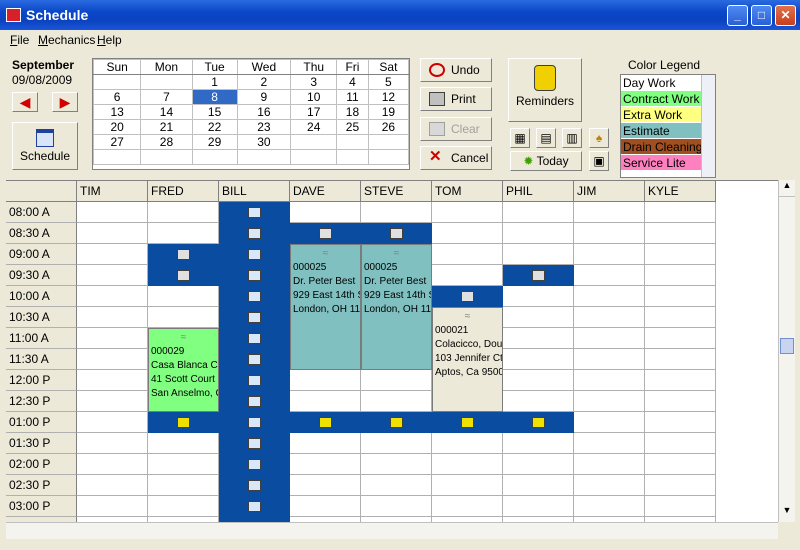  What do you see at coordinates (264, 97) in the screenshot?
I see `calendar-day: 9` at bounding box center [264, 97].